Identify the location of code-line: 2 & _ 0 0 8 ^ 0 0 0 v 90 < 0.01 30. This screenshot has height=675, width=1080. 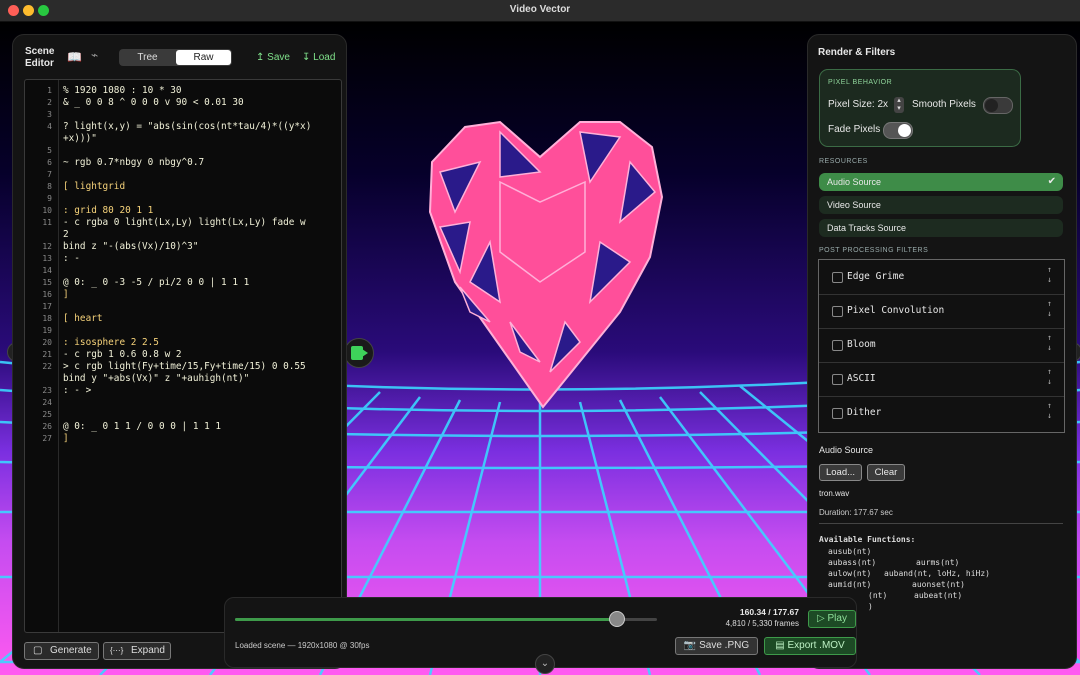
(183, 103).